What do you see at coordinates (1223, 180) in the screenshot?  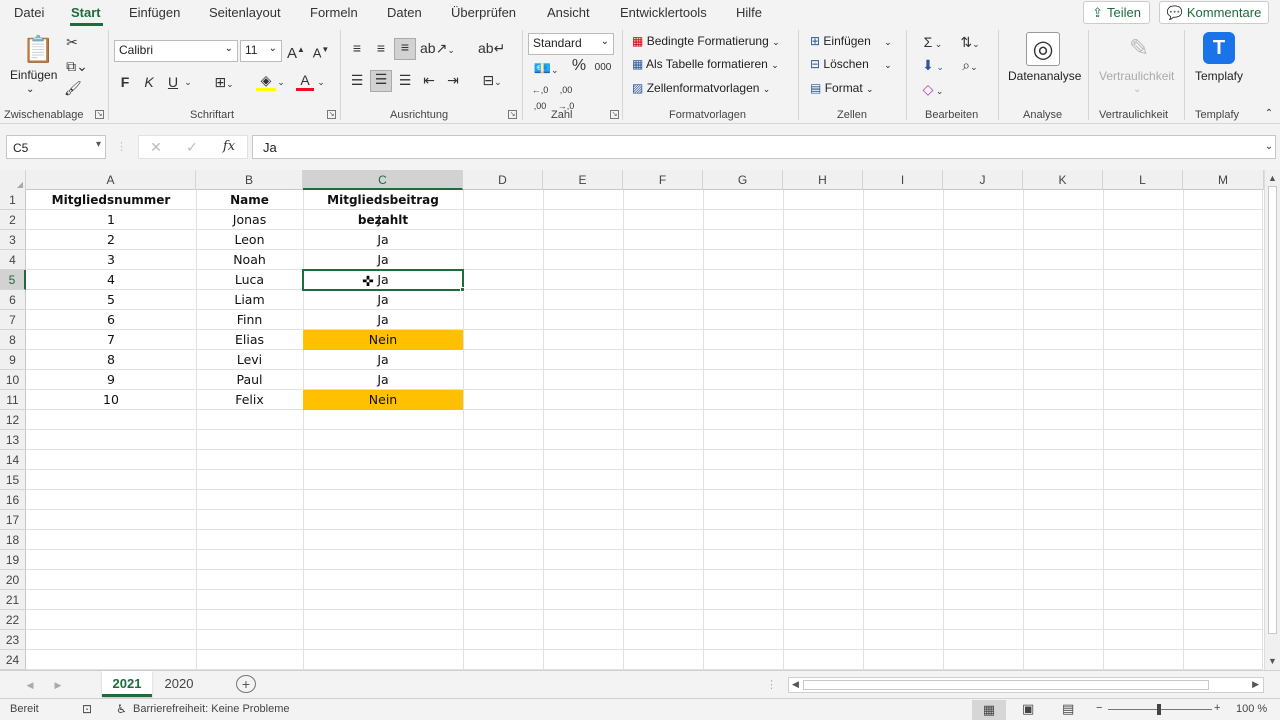 I see `column-header-m: M` at bounding box center [1223, 180].